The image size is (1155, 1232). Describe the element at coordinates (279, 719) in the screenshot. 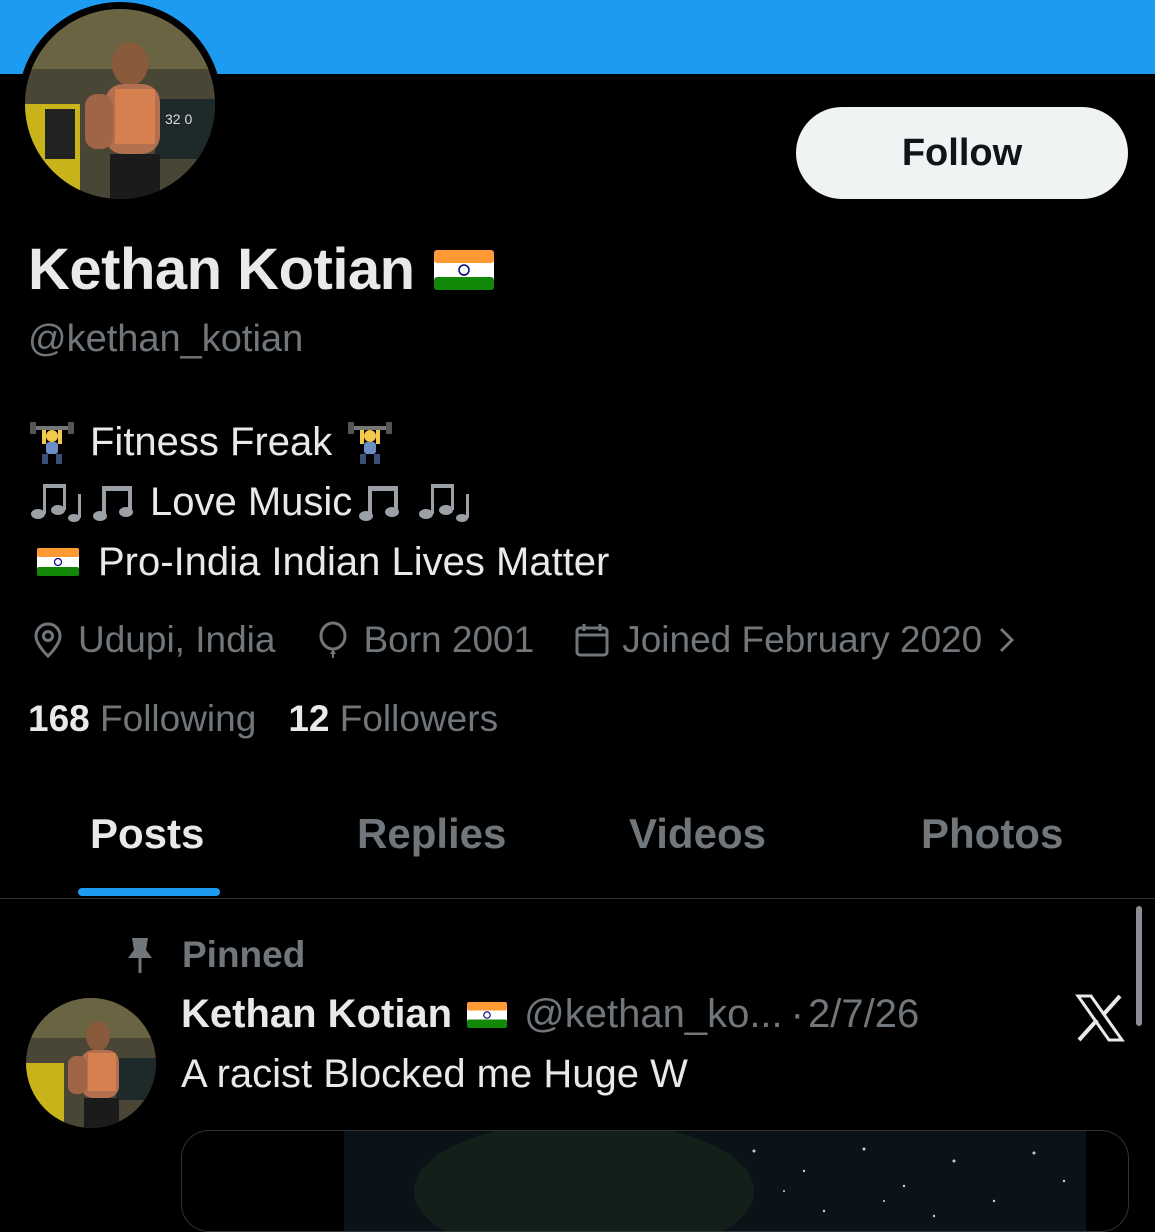

I see `profile-stats: 168 Following 12 Followers` at that location.